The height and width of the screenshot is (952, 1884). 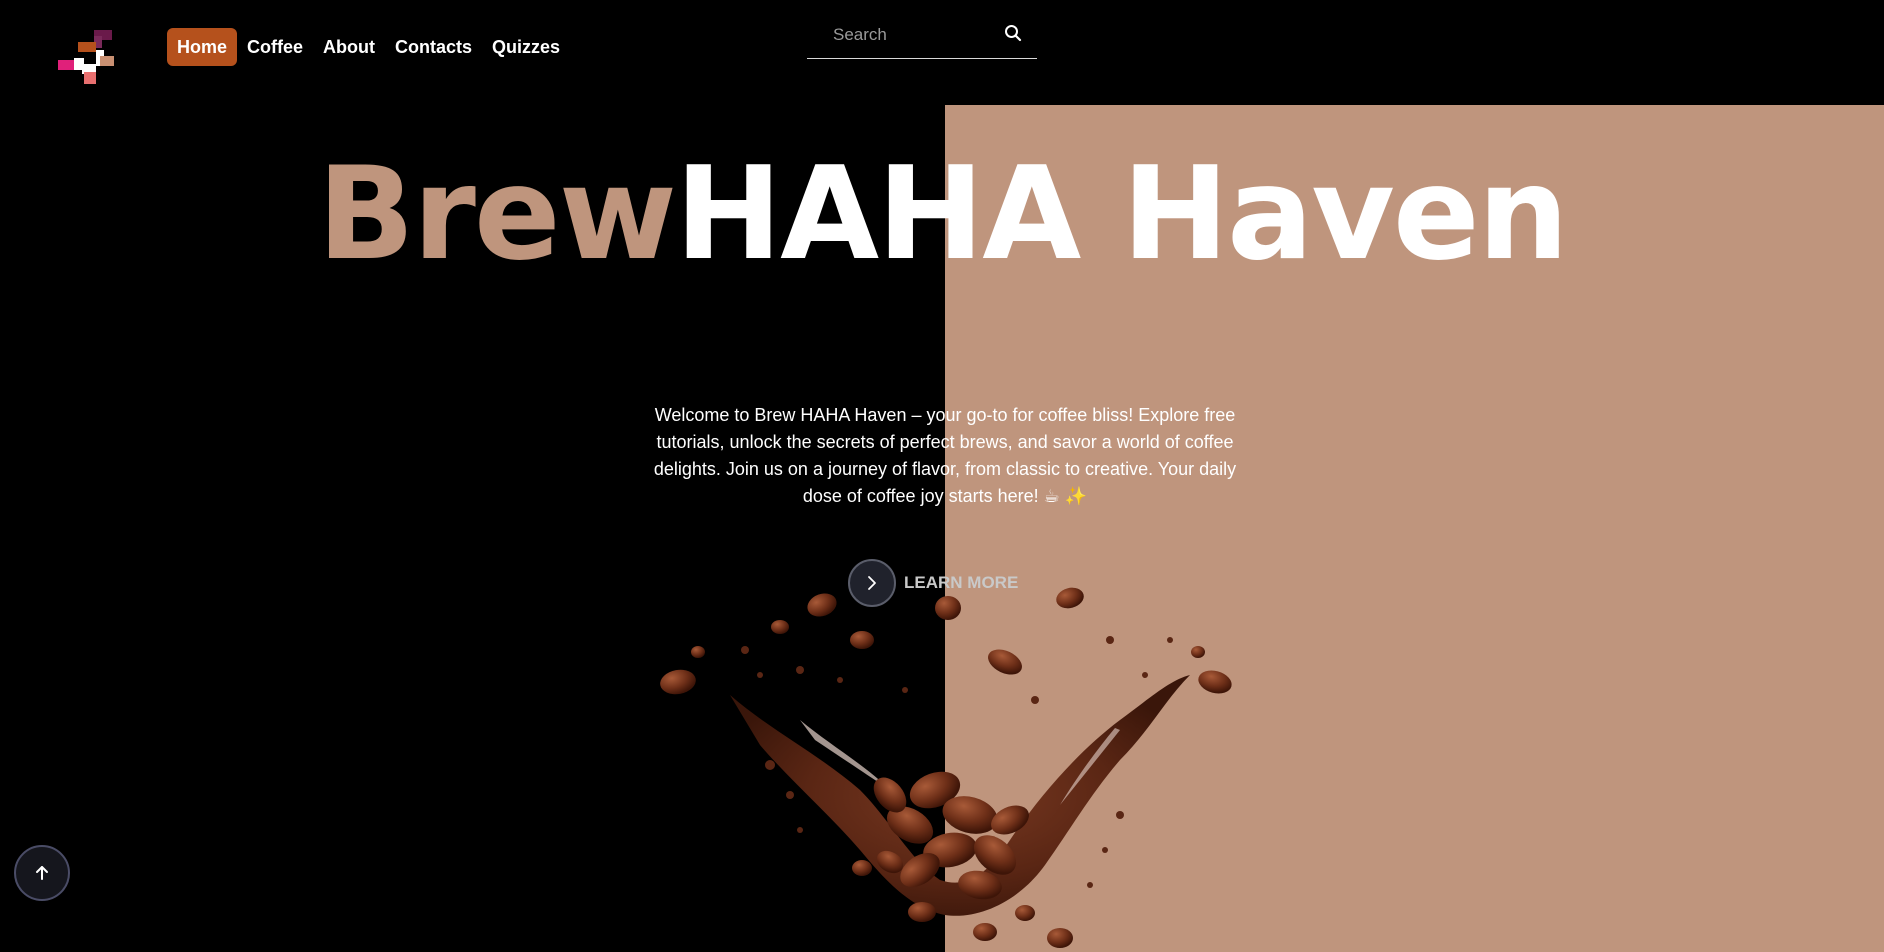 I want to click on brand-logo, so click(x=88, y=60).